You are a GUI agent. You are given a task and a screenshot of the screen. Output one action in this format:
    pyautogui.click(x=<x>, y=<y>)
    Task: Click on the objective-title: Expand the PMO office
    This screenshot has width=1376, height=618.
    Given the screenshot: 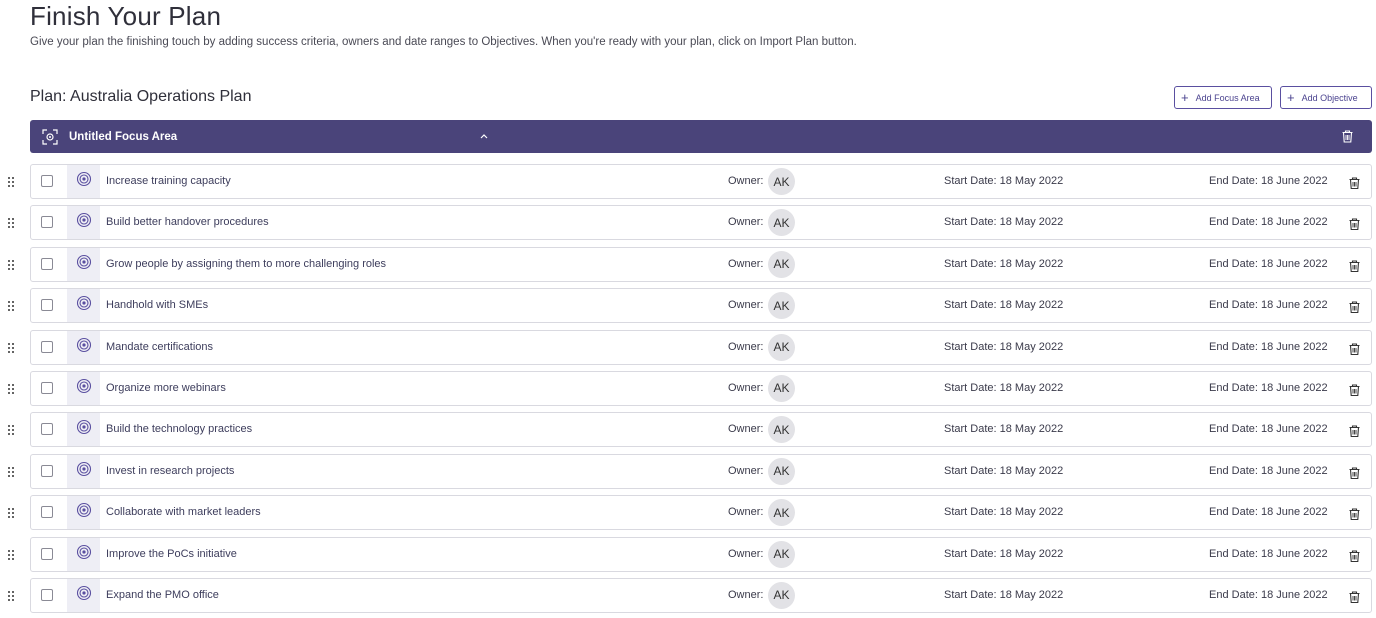 What is the action you would take?
    pyautogui.click(x=162, y=595)
    